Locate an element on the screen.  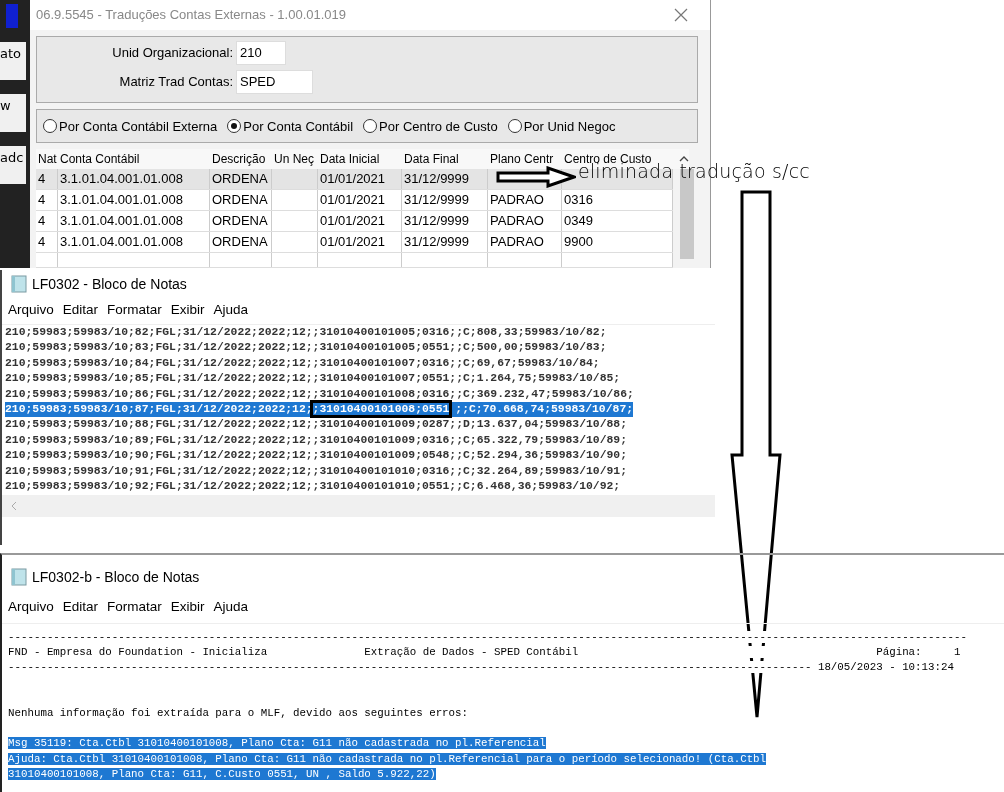
table-cell: 9900 is located at coordinates (578, 241).